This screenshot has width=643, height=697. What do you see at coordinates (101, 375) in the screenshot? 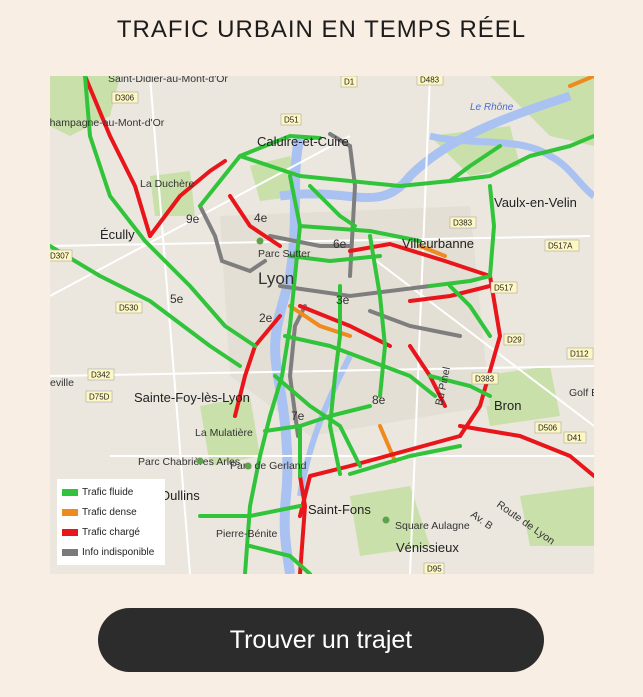
I see `road-d342: D342` at bounding box center [101, 375].